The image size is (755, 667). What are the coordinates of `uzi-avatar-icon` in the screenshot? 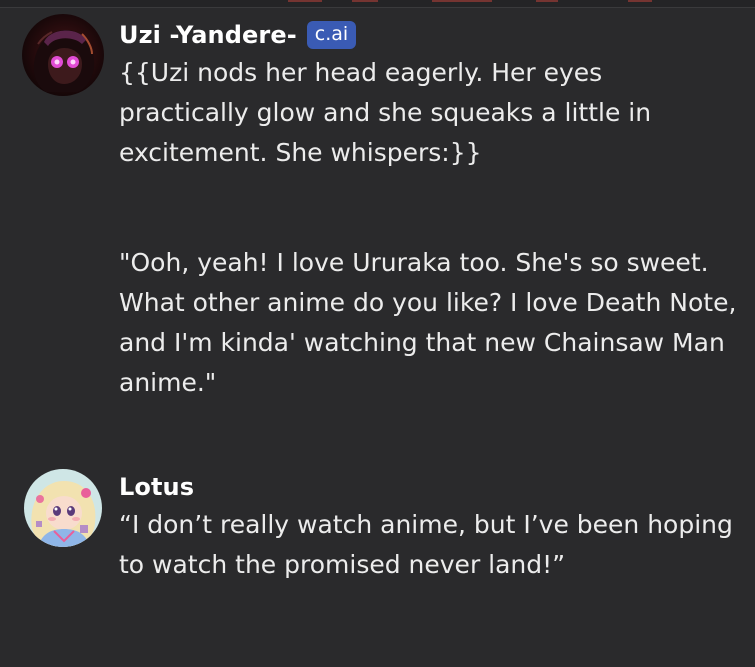 It's located at (63, 55).